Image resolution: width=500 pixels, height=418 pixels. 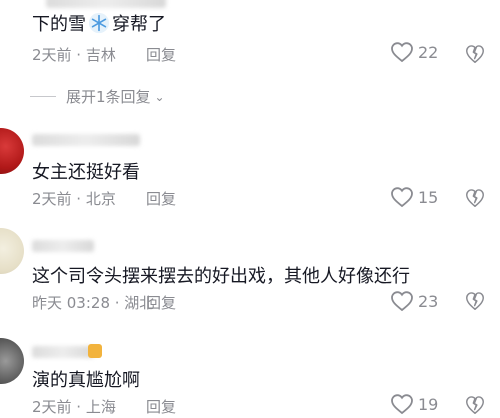 I want to click on comment-meta: 2天前 · 北京, so click(x=74, y=199).